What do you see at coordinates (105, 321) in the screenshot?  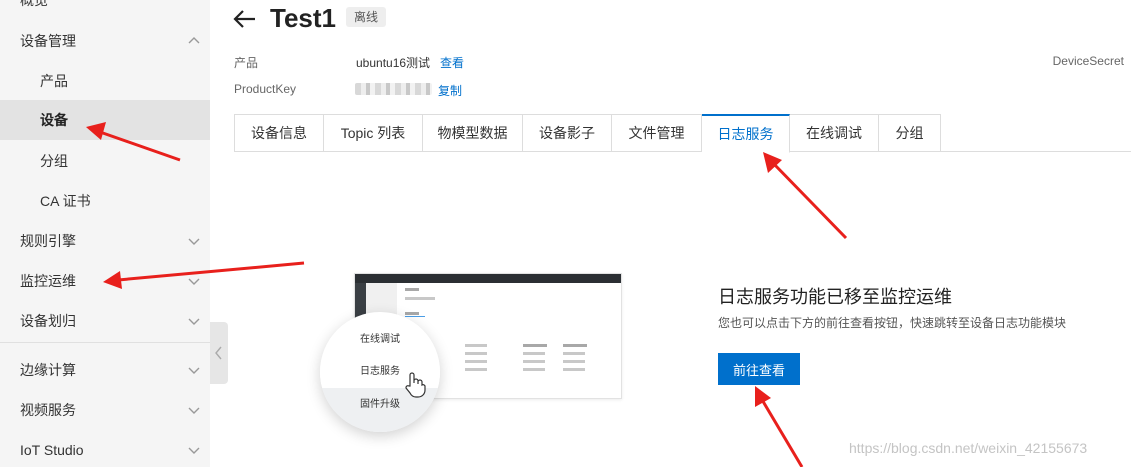 I see `sidebar-item-device-assignment: 设备划归` at bounding box center [105, 321].